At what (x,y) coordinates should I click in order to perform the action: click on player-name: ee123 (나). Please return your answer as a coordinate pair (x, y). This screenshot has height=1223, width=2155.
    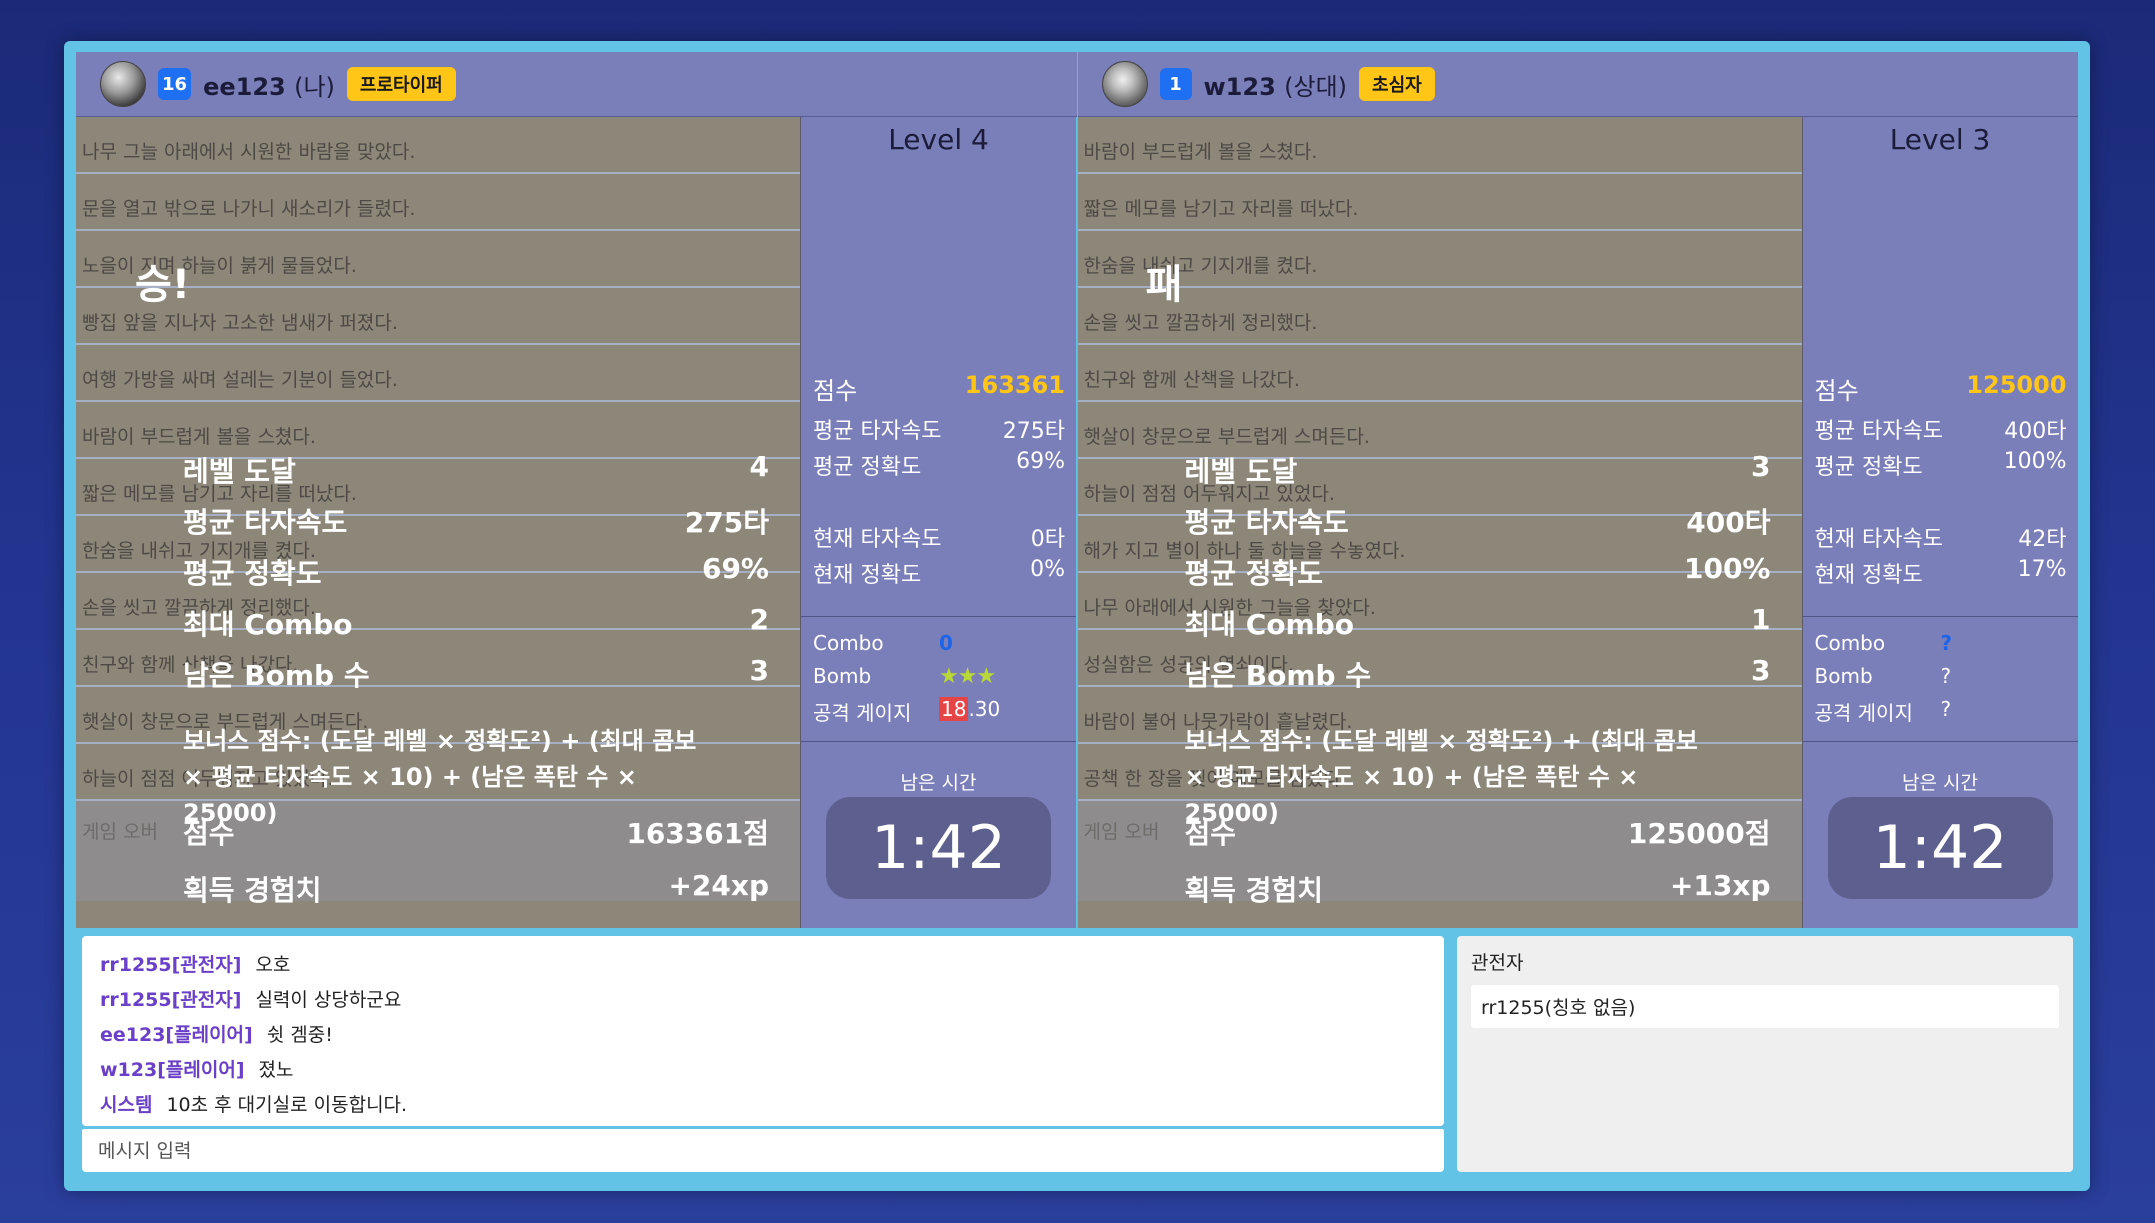
    Looking at the image, I should click on (269, 84).